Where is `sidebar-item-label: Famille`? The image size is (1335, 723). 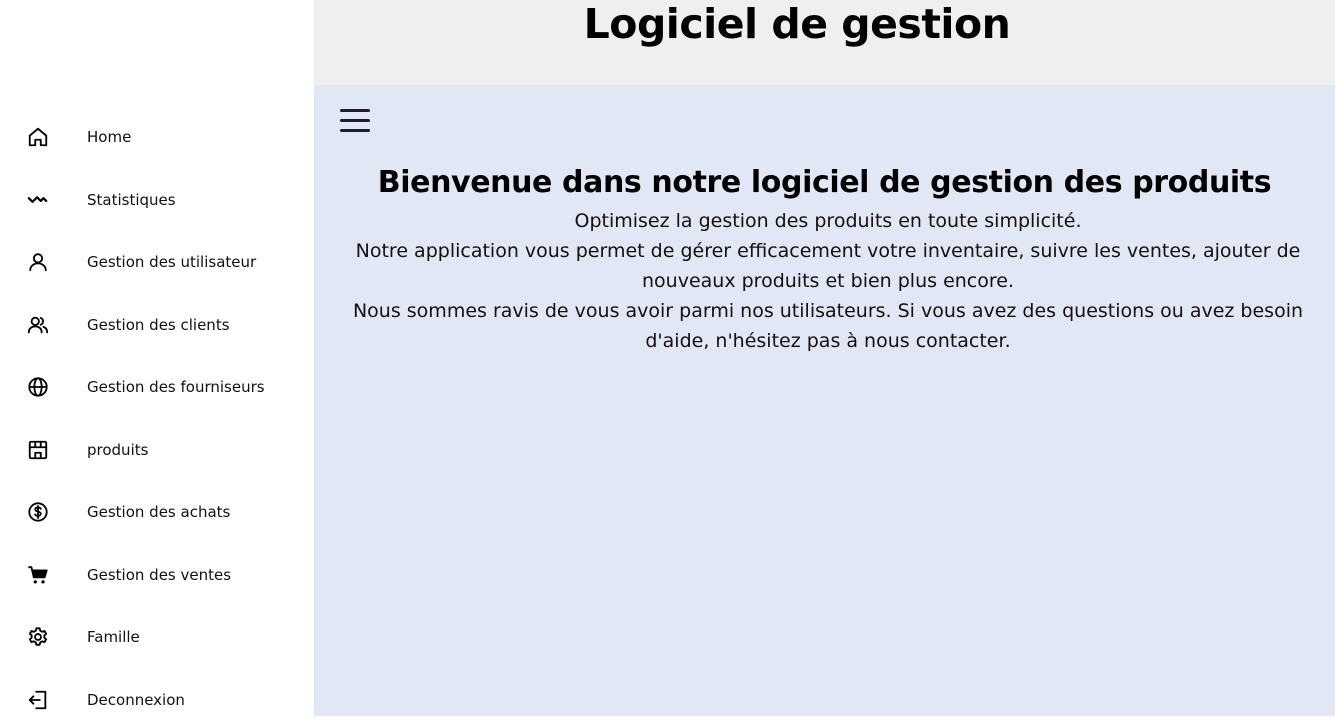 sidebar-item-label: Famille is located at coordinates (113, 637).